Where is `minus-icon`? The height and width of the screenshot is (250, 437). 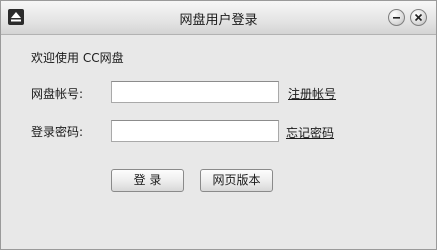 minus-icon is located at coordinates (396, 18).